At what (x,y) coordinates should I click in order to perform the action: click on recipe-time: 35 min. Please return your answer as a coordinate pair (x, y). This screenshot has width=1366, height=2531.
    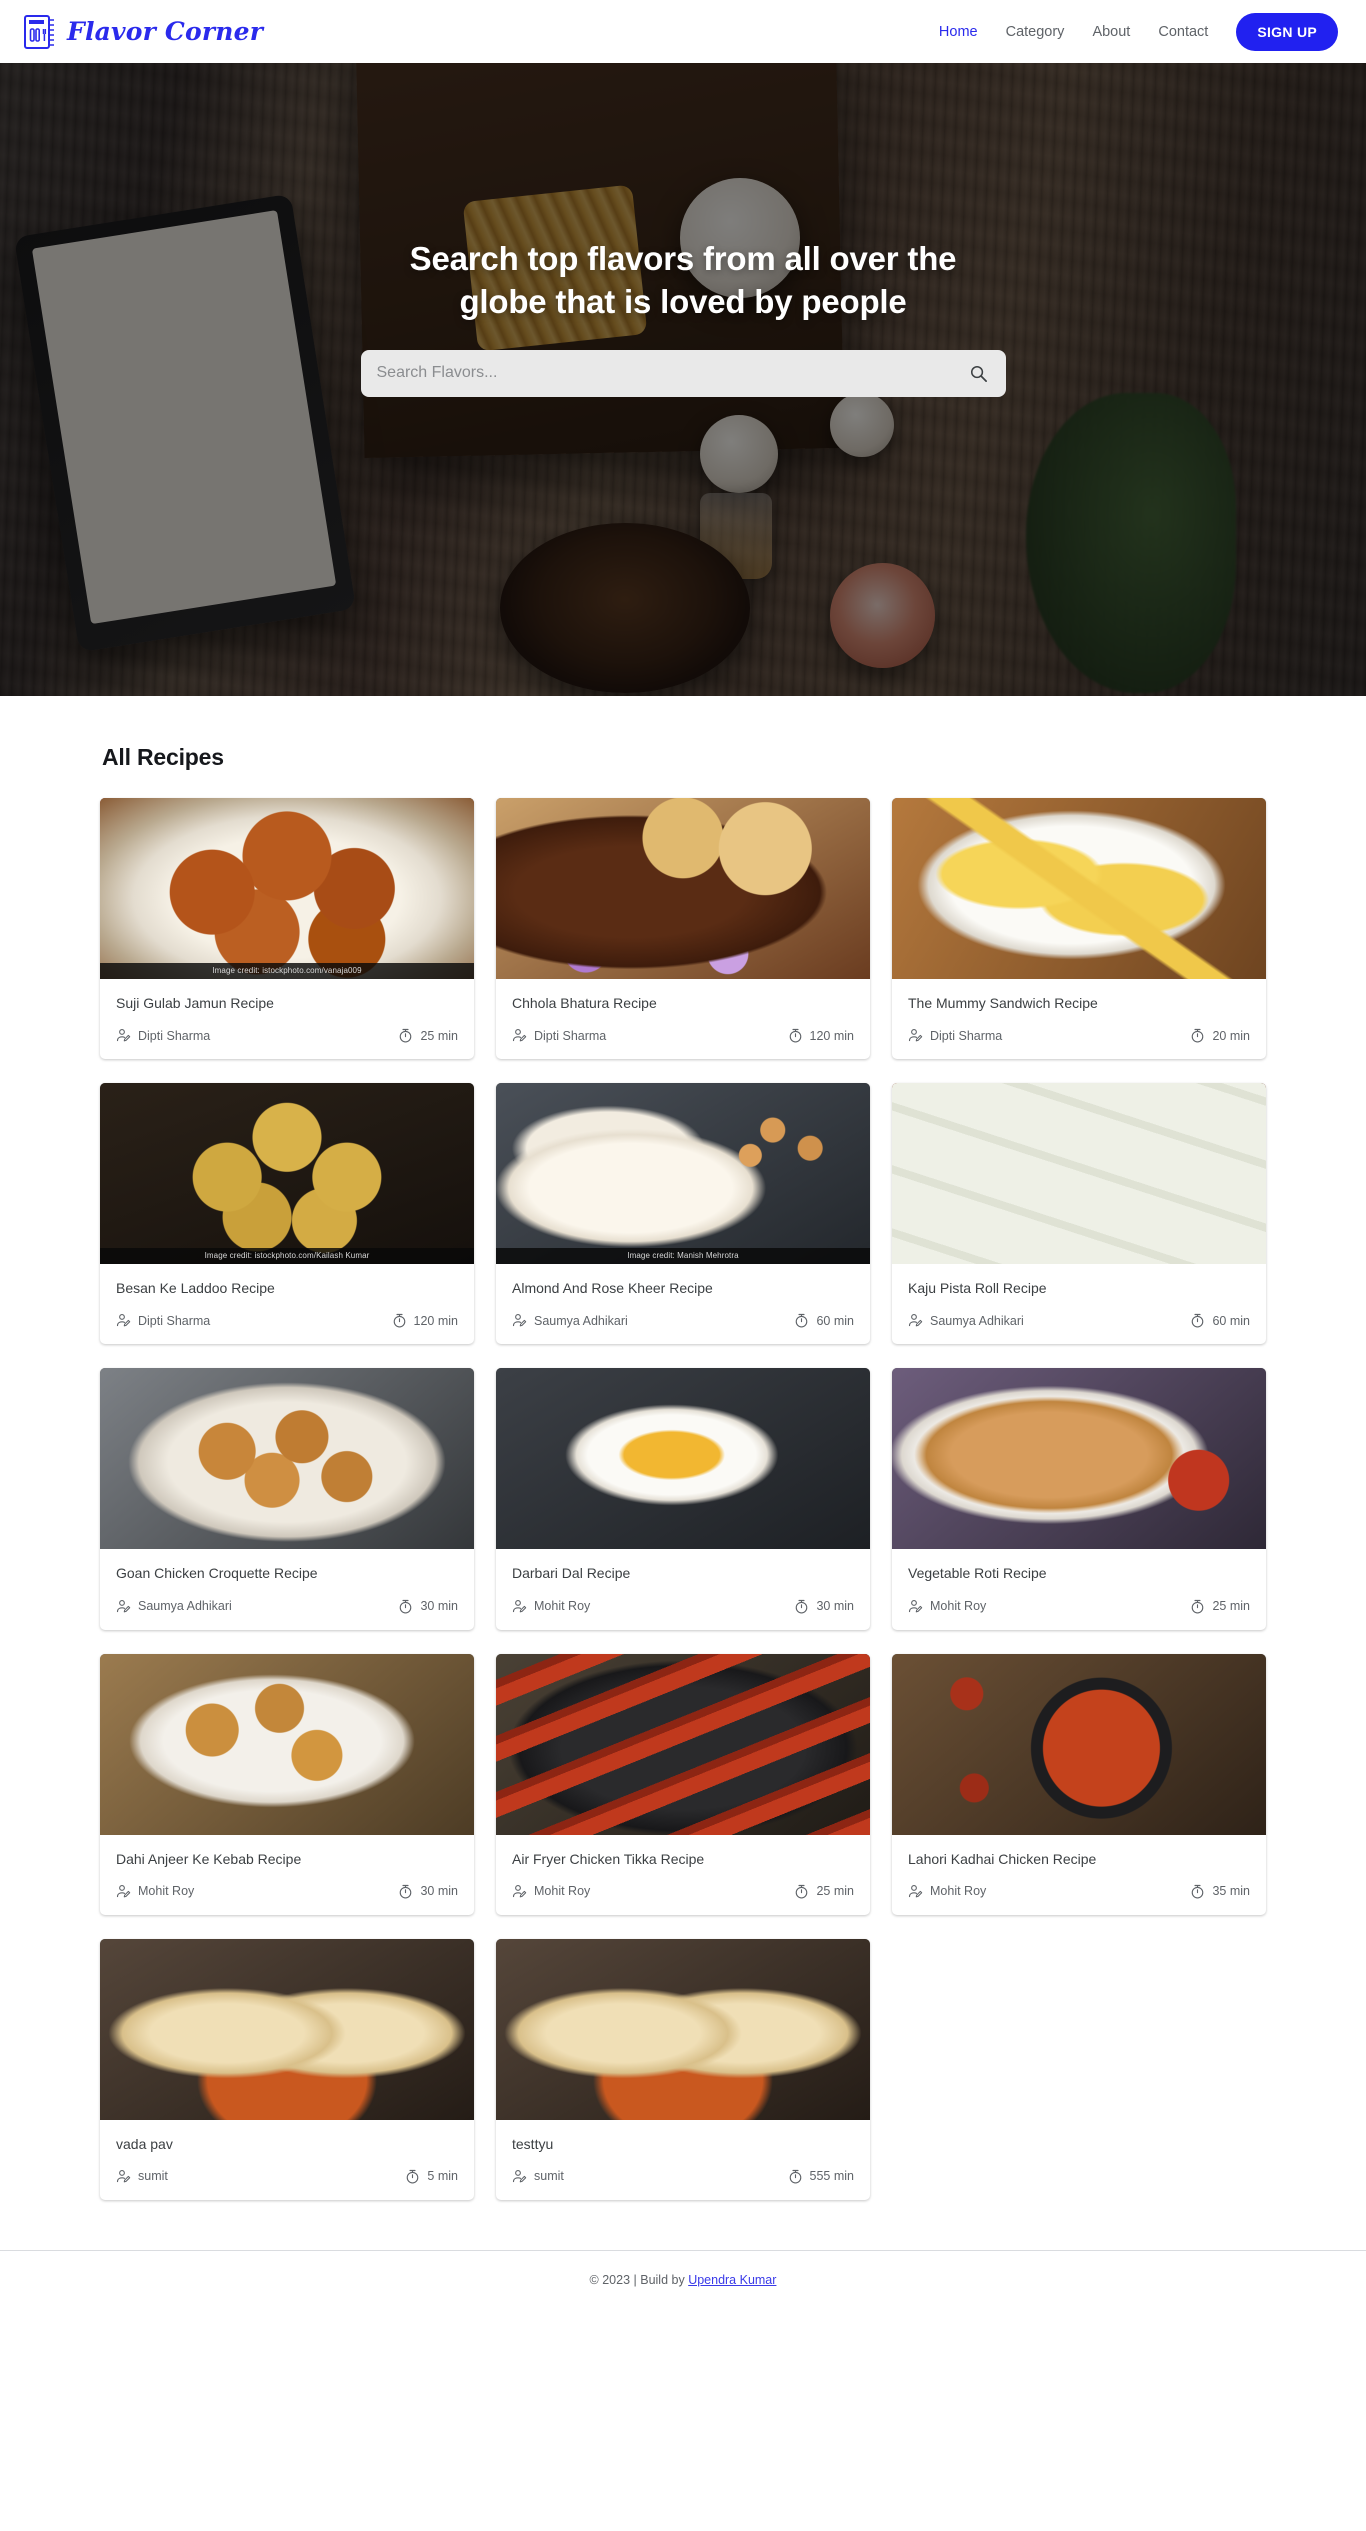
    Looking at the image, I should click on (1220, 1891).